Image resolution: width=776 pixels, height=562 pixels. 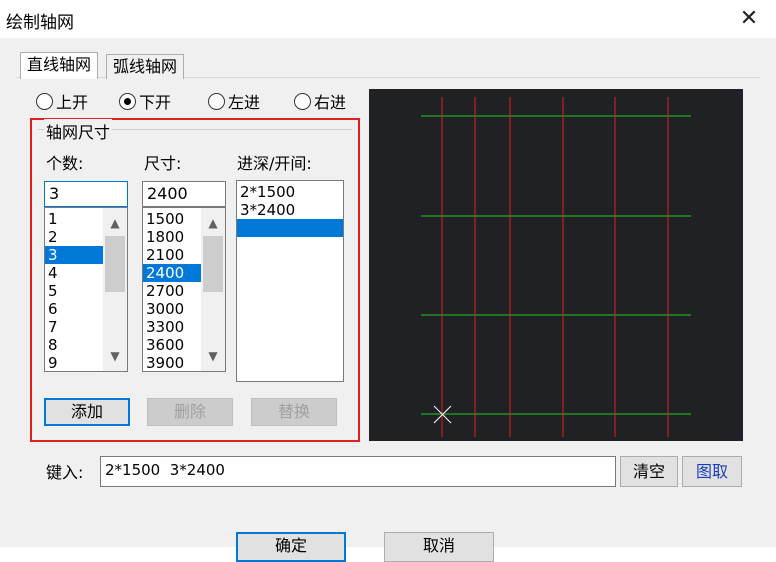 I want to click on ok-button: 确定, so click(x=291, y=547).